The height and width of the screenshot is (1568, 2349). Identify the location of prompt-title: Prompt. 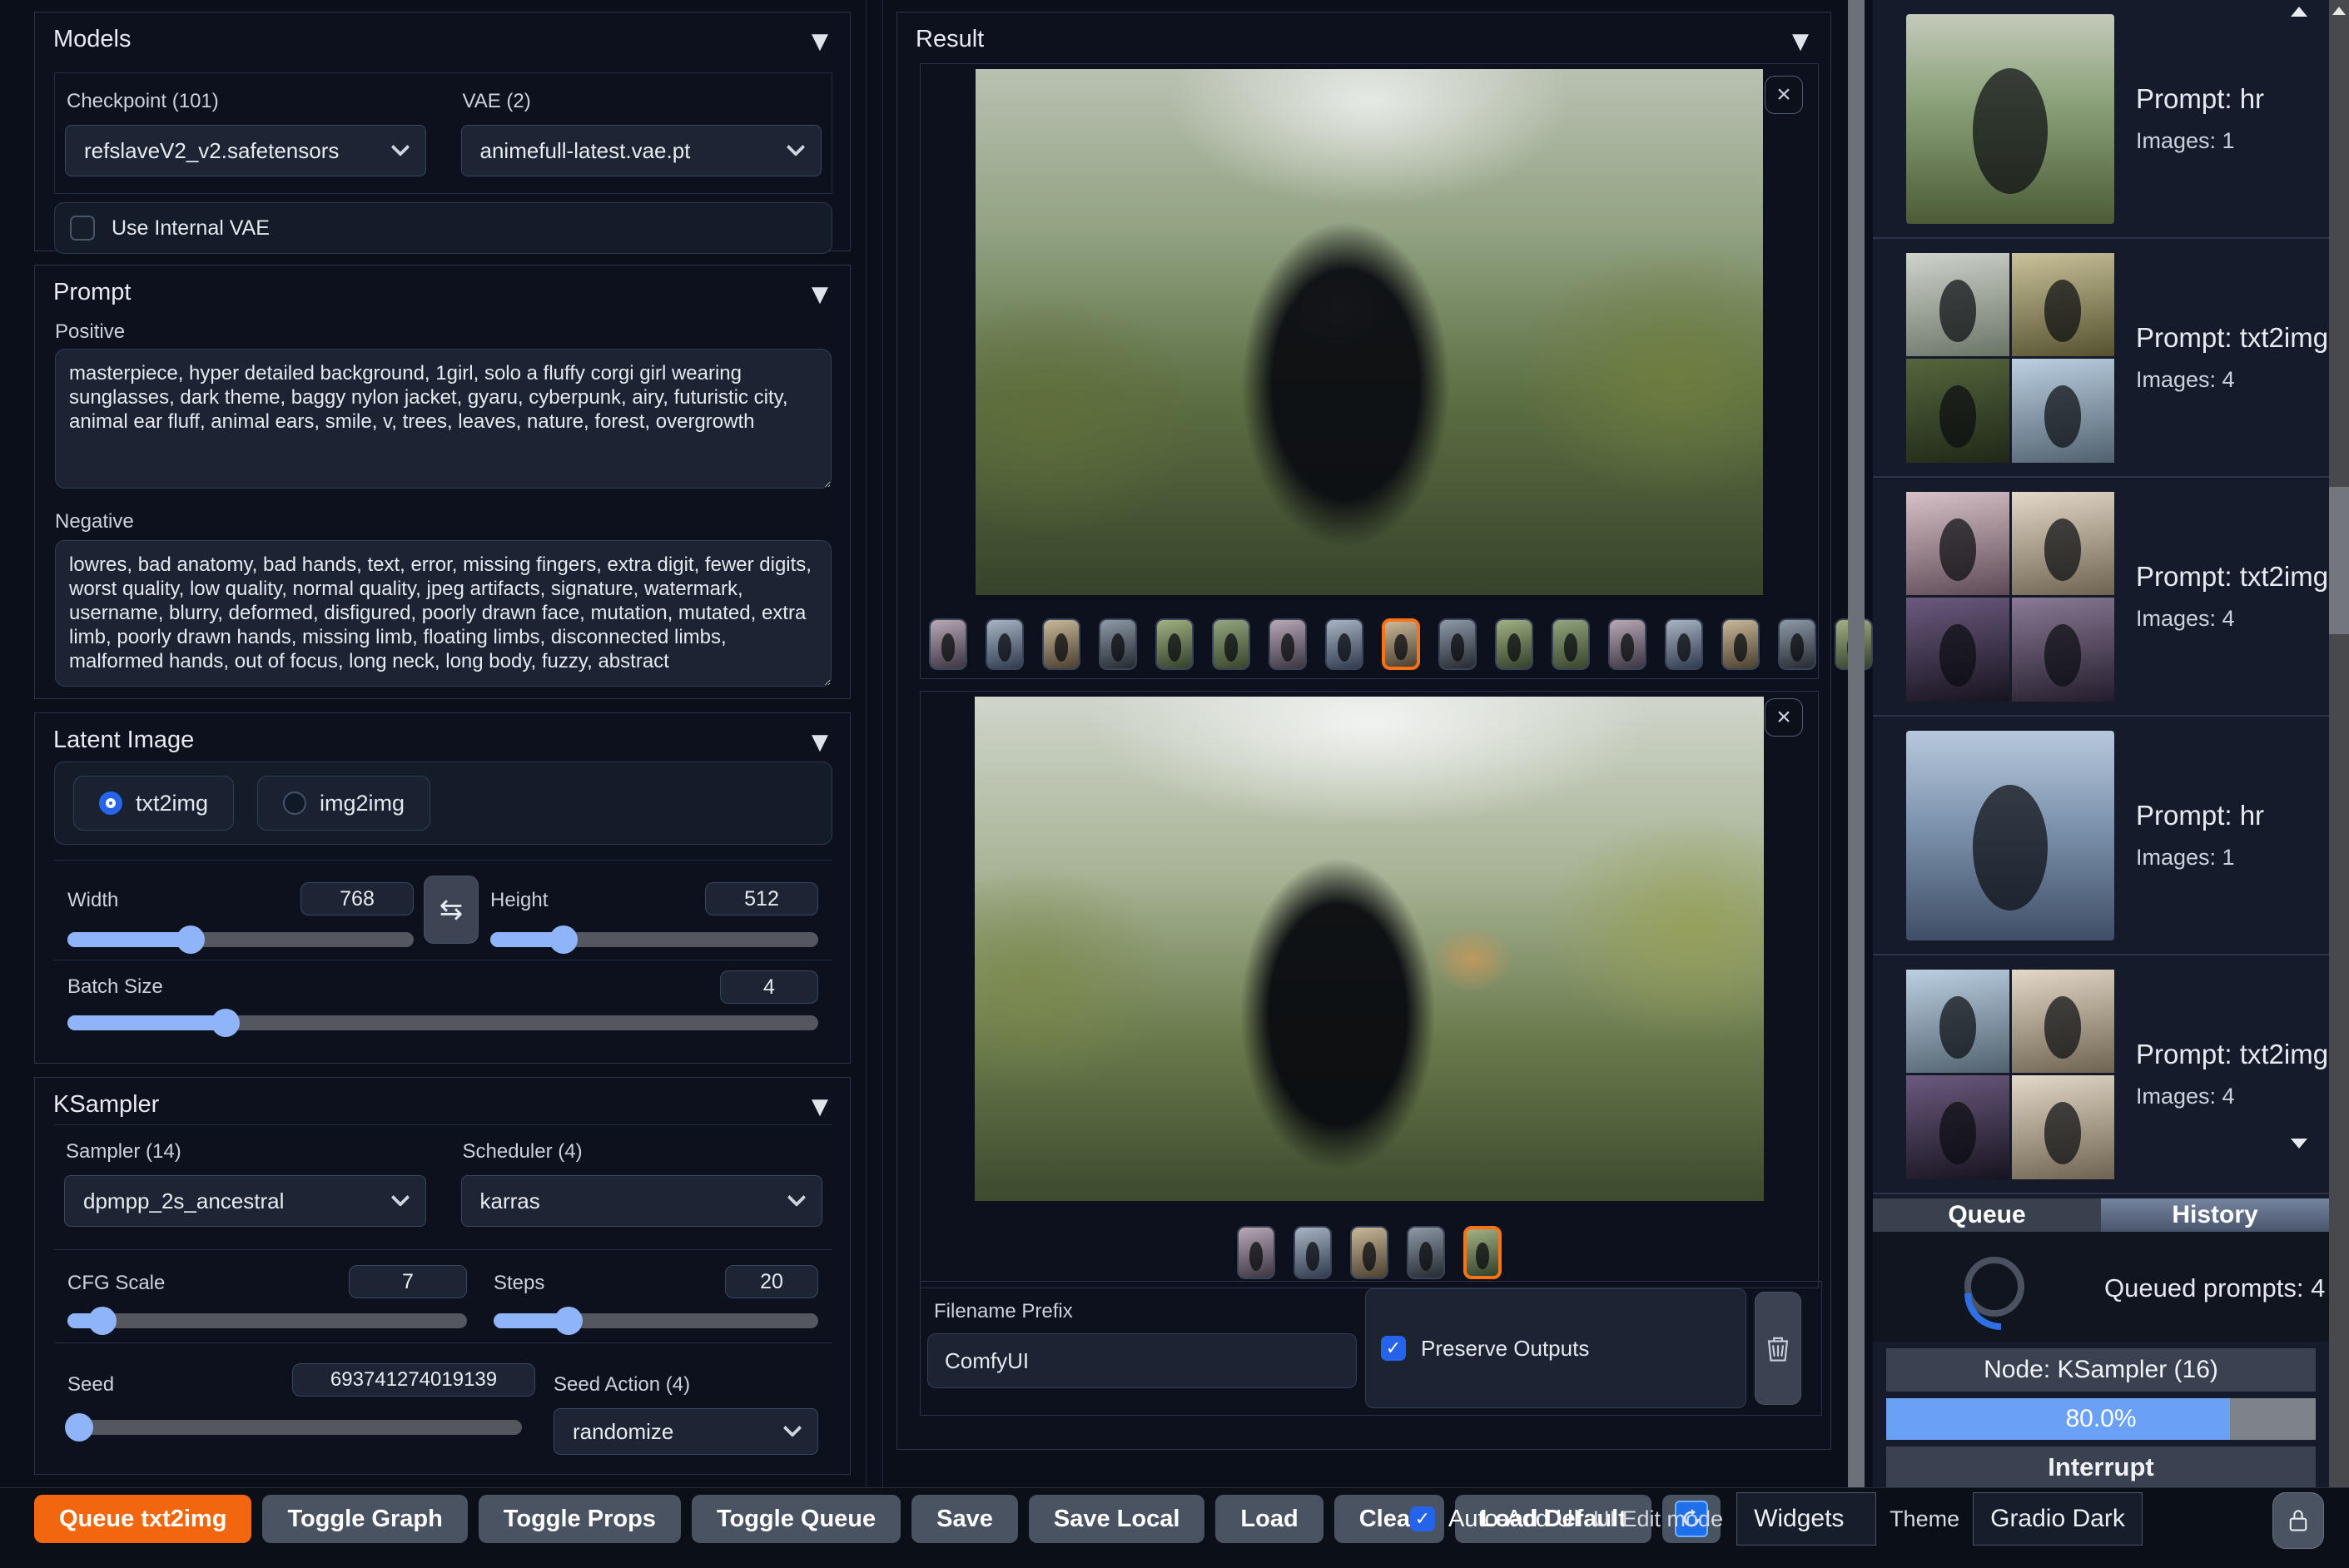
(92, 292).